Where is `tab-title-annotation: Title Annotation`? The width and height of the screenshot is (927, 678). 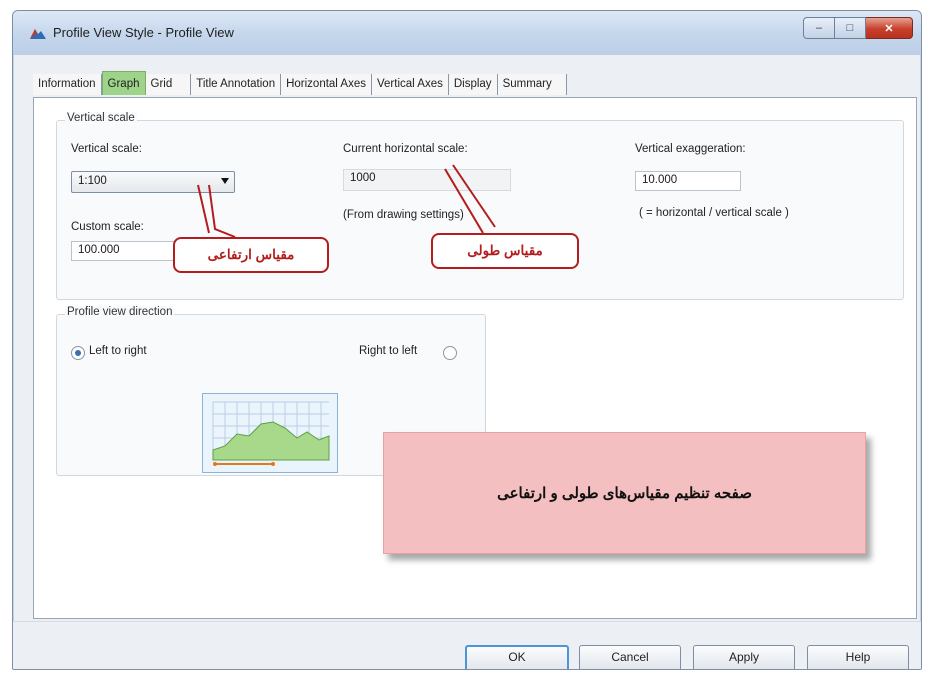 tab-title-annotation: Title Annotation is located at coordinates (236, 84).